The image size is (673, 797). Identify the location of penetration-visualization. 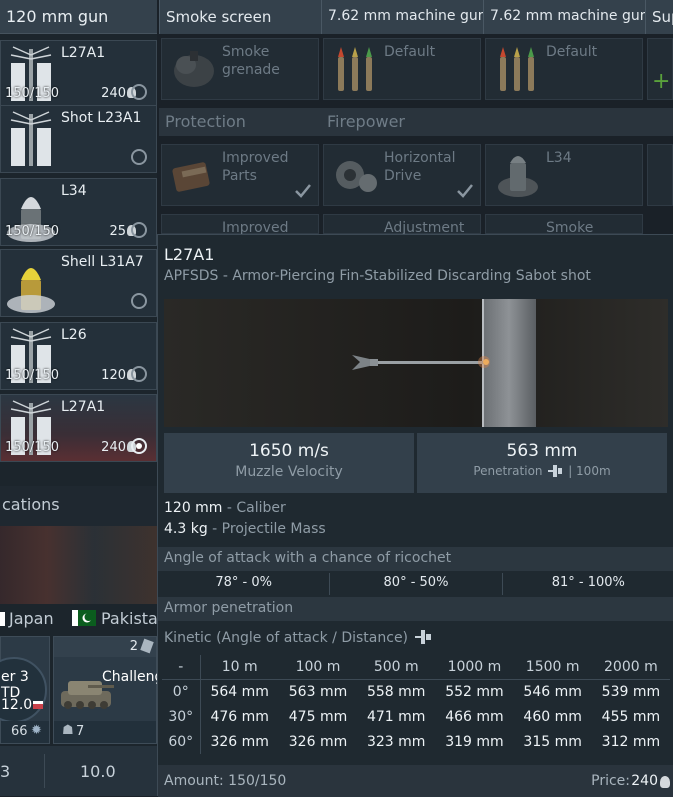
(416, 363).